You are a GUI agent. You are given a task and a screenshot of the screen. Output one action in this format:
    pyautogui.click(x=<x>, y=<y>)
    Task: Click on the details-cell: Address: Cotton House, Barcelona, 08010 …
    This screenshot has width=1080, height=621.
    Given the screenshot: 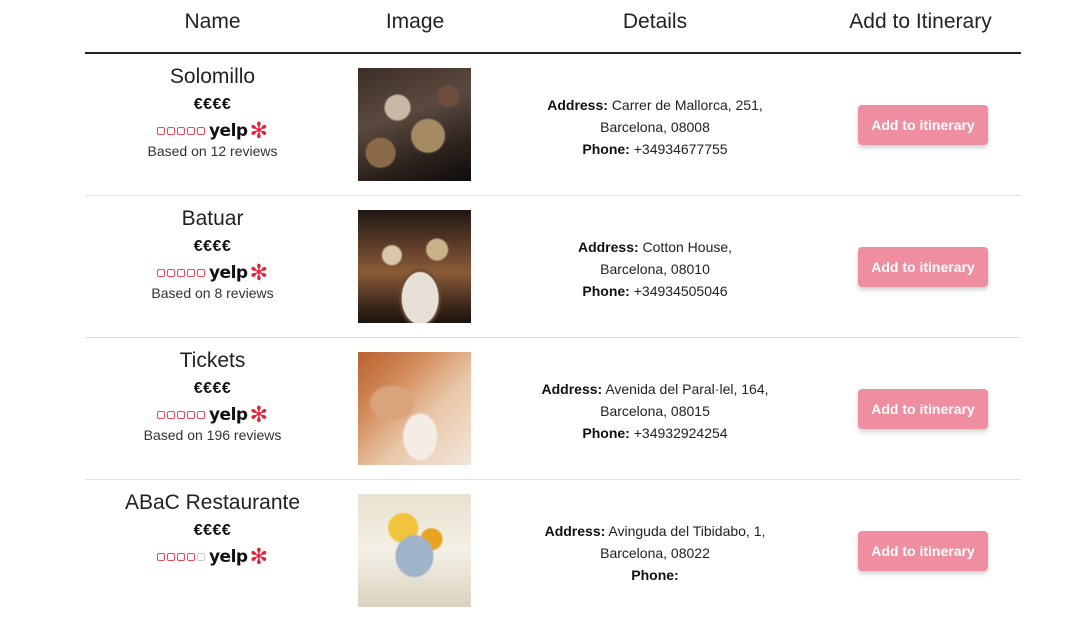 What is the action you would take?
    pyautogui.click(x=655, y=269)
    